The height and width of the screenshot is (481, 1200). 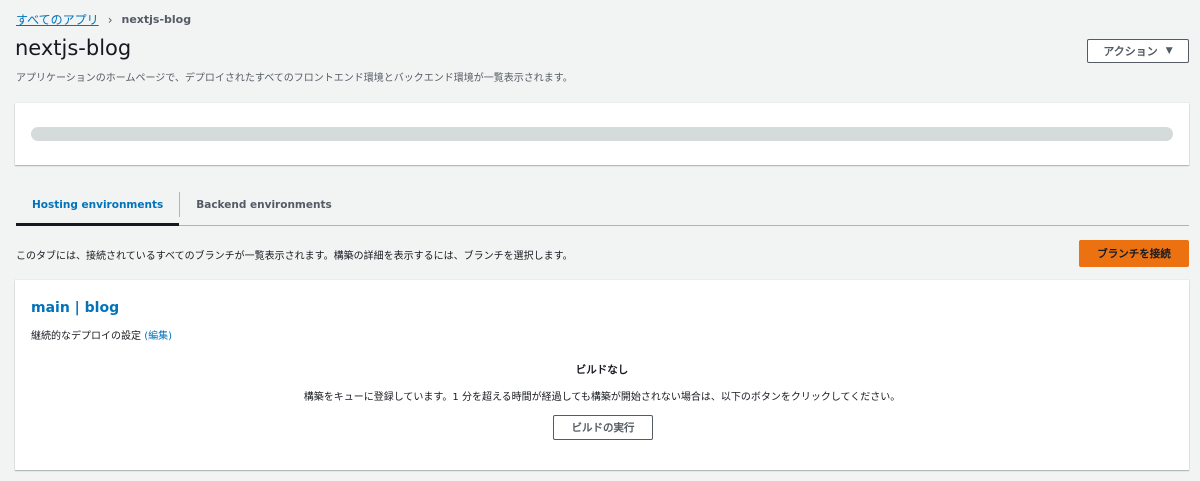 I want to click on loading-placeholder-bar, so click(x=602, y=134).